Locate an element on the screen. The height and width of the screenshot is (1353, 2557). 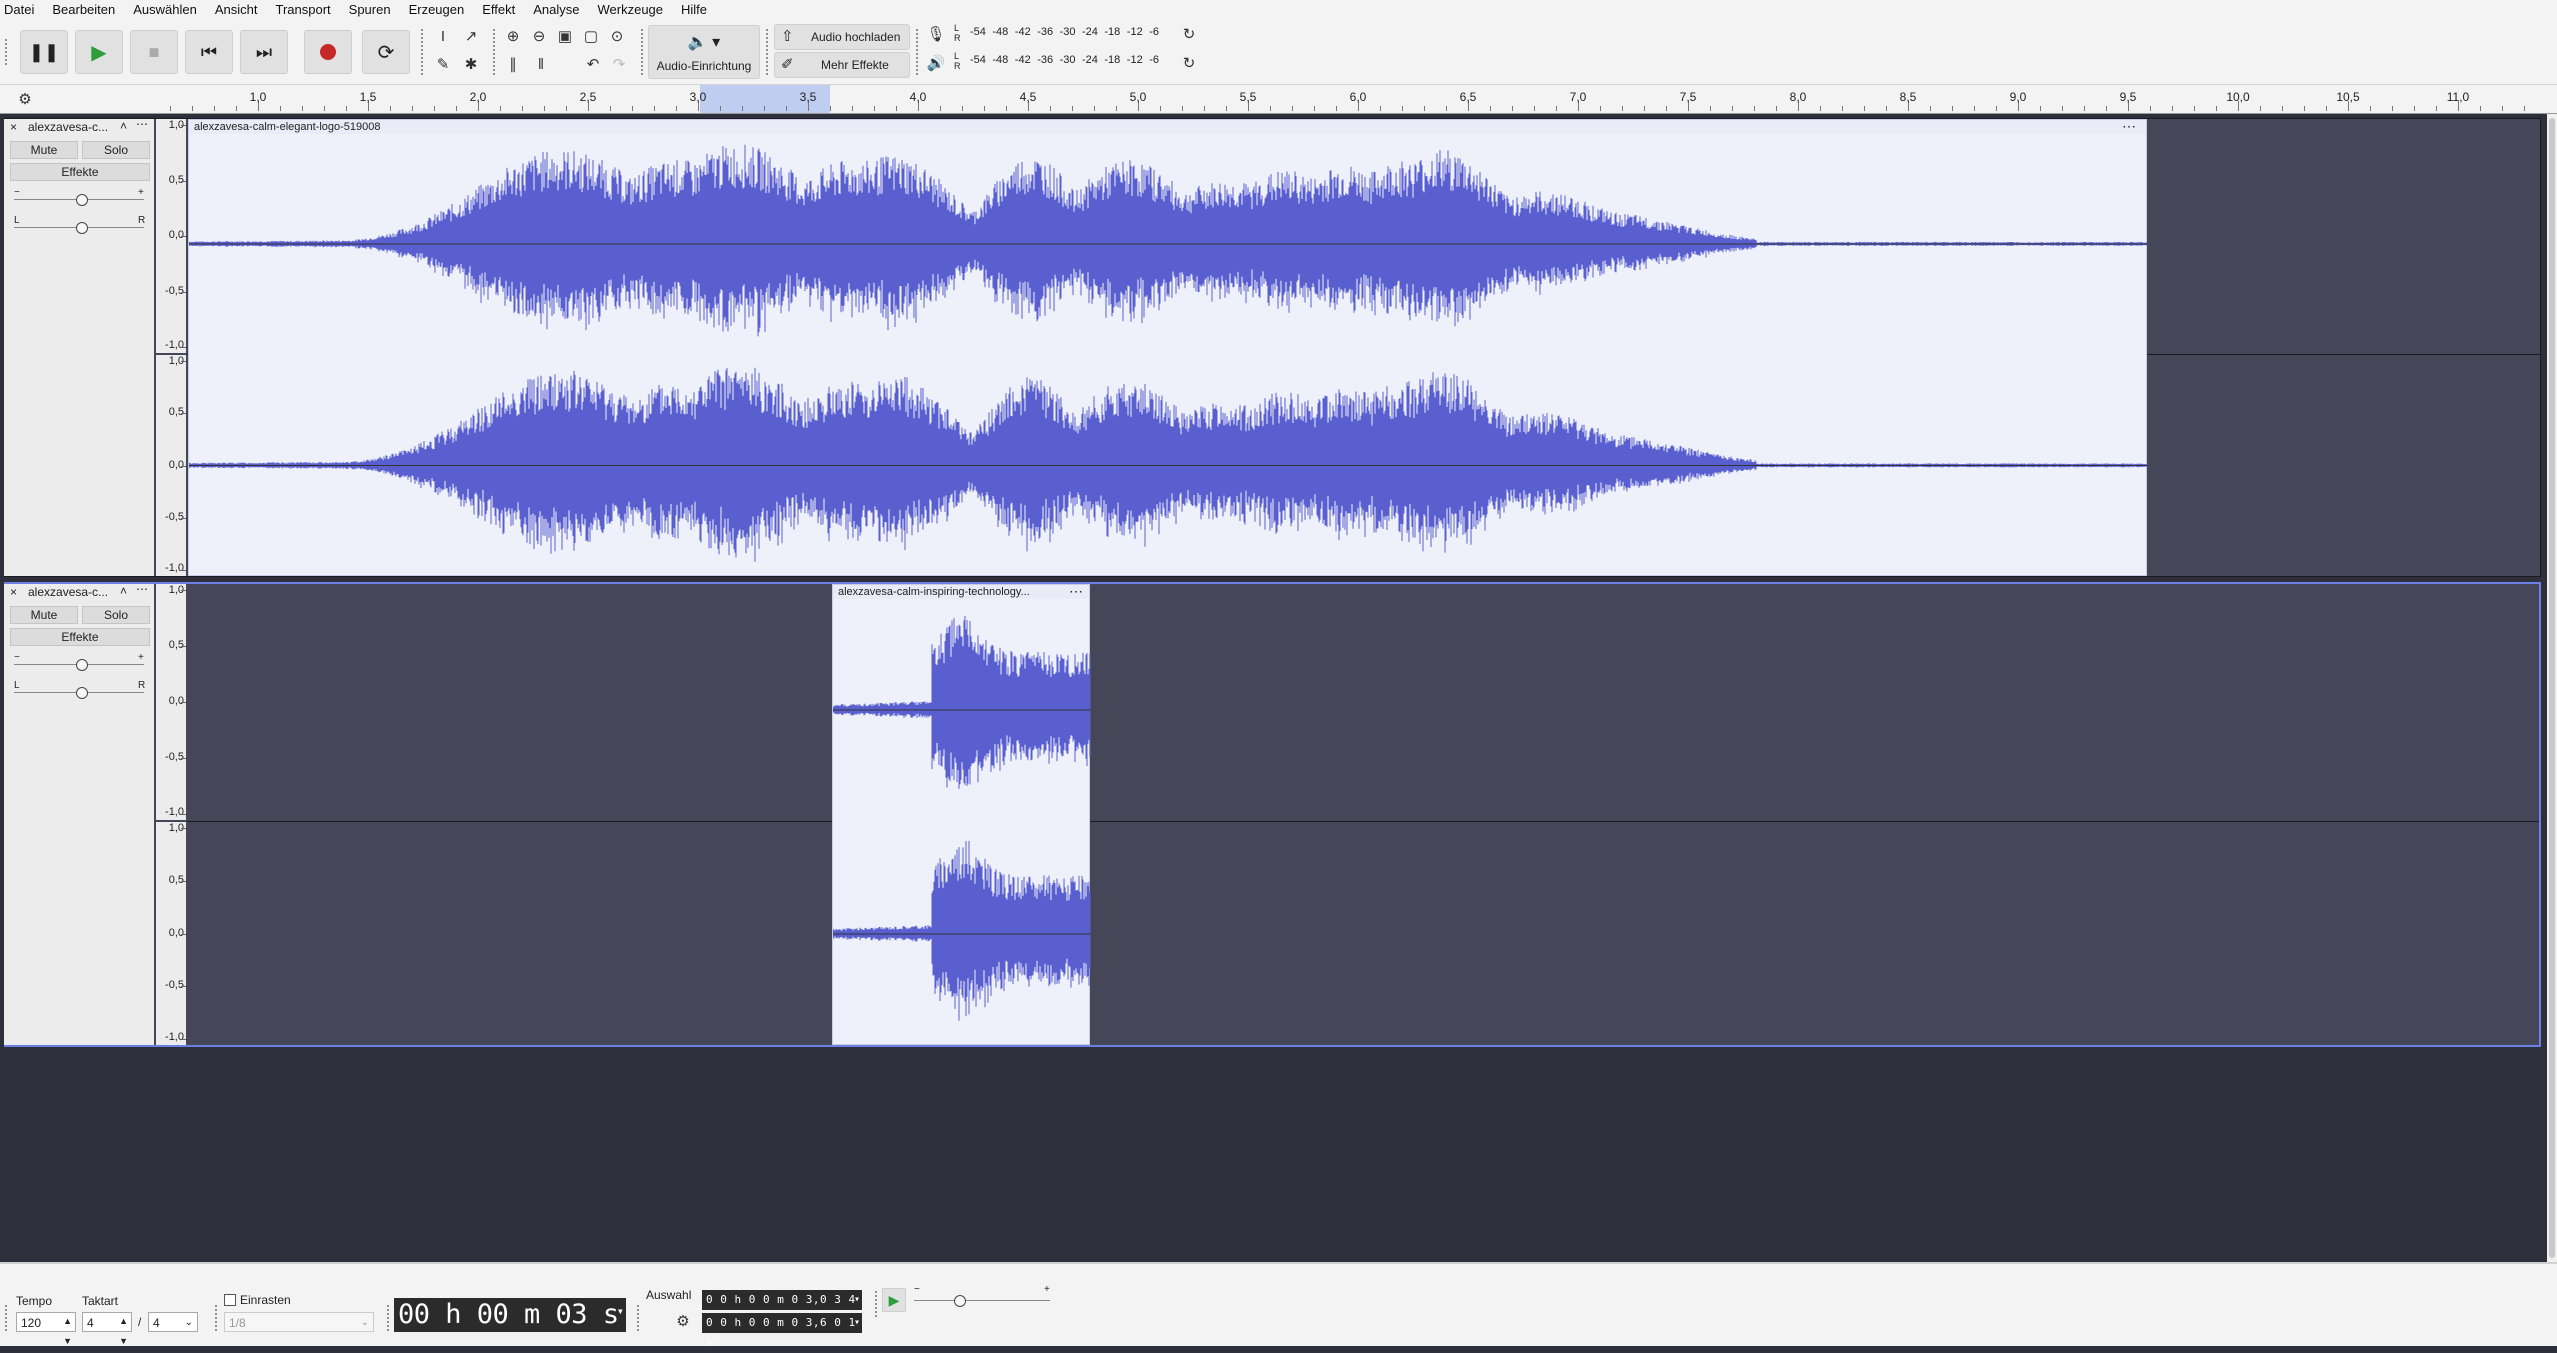
time-signature-denominator: 4 ⌄ is located at coordinates (173, 1322).